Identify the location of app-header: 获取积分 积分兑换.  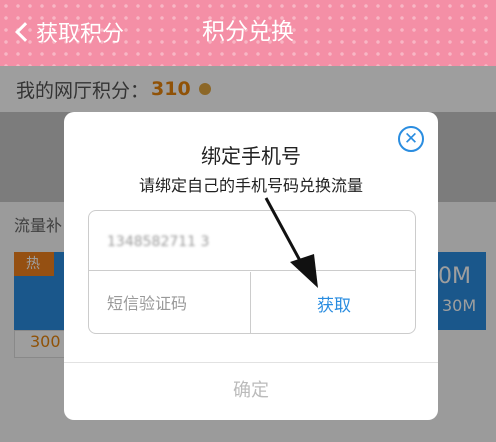
(248, 33).